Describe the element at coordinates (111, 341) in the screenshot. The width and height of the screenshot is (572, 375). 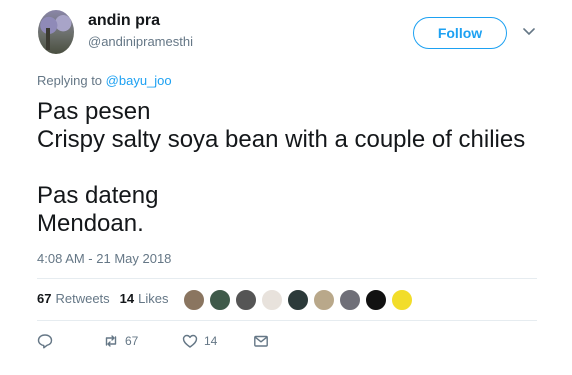
I see `retweet-icon` at that location.